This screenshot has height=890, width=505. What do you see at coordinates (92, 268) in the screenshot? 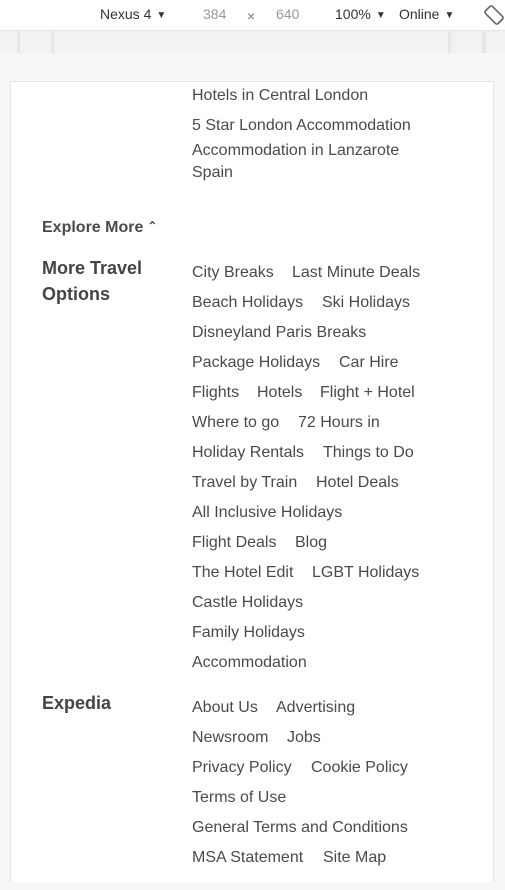
I see `heading-line: More Travel` at bounding box center [92, 268].